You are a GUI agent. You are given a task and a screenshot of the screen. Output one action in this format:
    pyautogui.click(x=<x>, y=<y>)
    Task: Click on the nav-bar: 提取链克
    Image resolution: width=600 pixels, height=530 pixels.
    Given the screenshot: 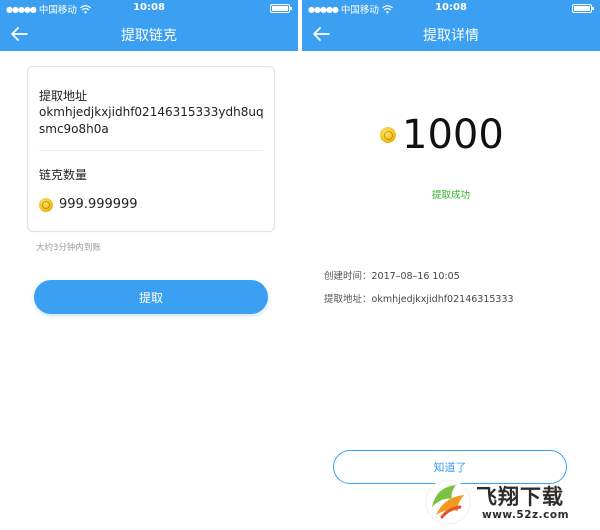 What is the action you would take?
    pyautogui.click(x=149, y=34)
    